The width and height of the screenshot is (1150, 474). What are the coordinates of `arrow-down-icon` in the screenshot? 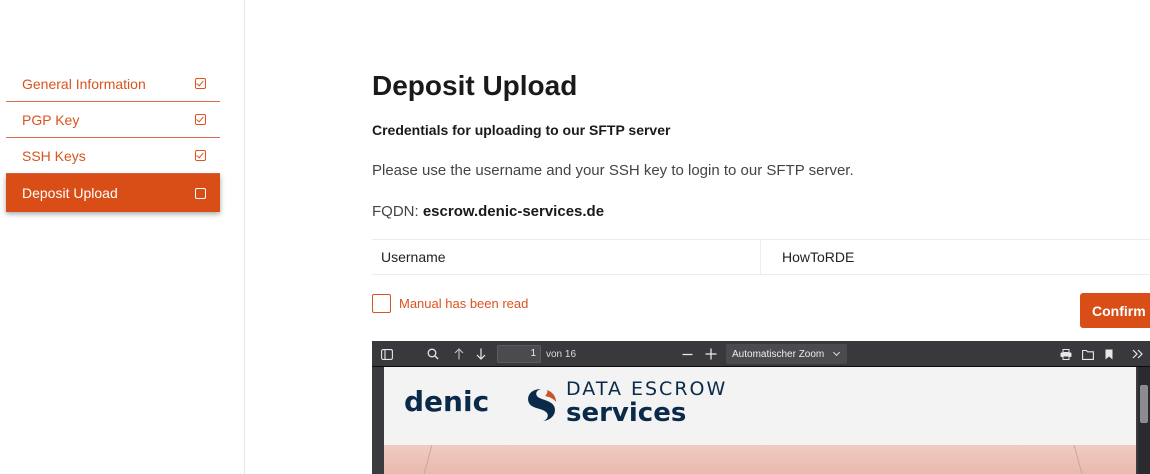 It's located at (481, 354).